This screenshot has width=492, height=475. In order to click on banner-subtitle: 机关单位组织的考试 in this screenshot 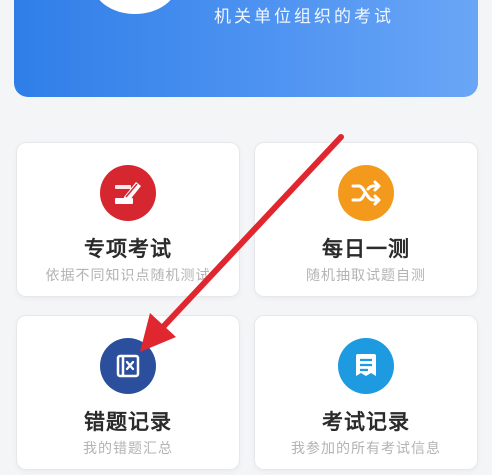, I will do `click(304, 17)`.